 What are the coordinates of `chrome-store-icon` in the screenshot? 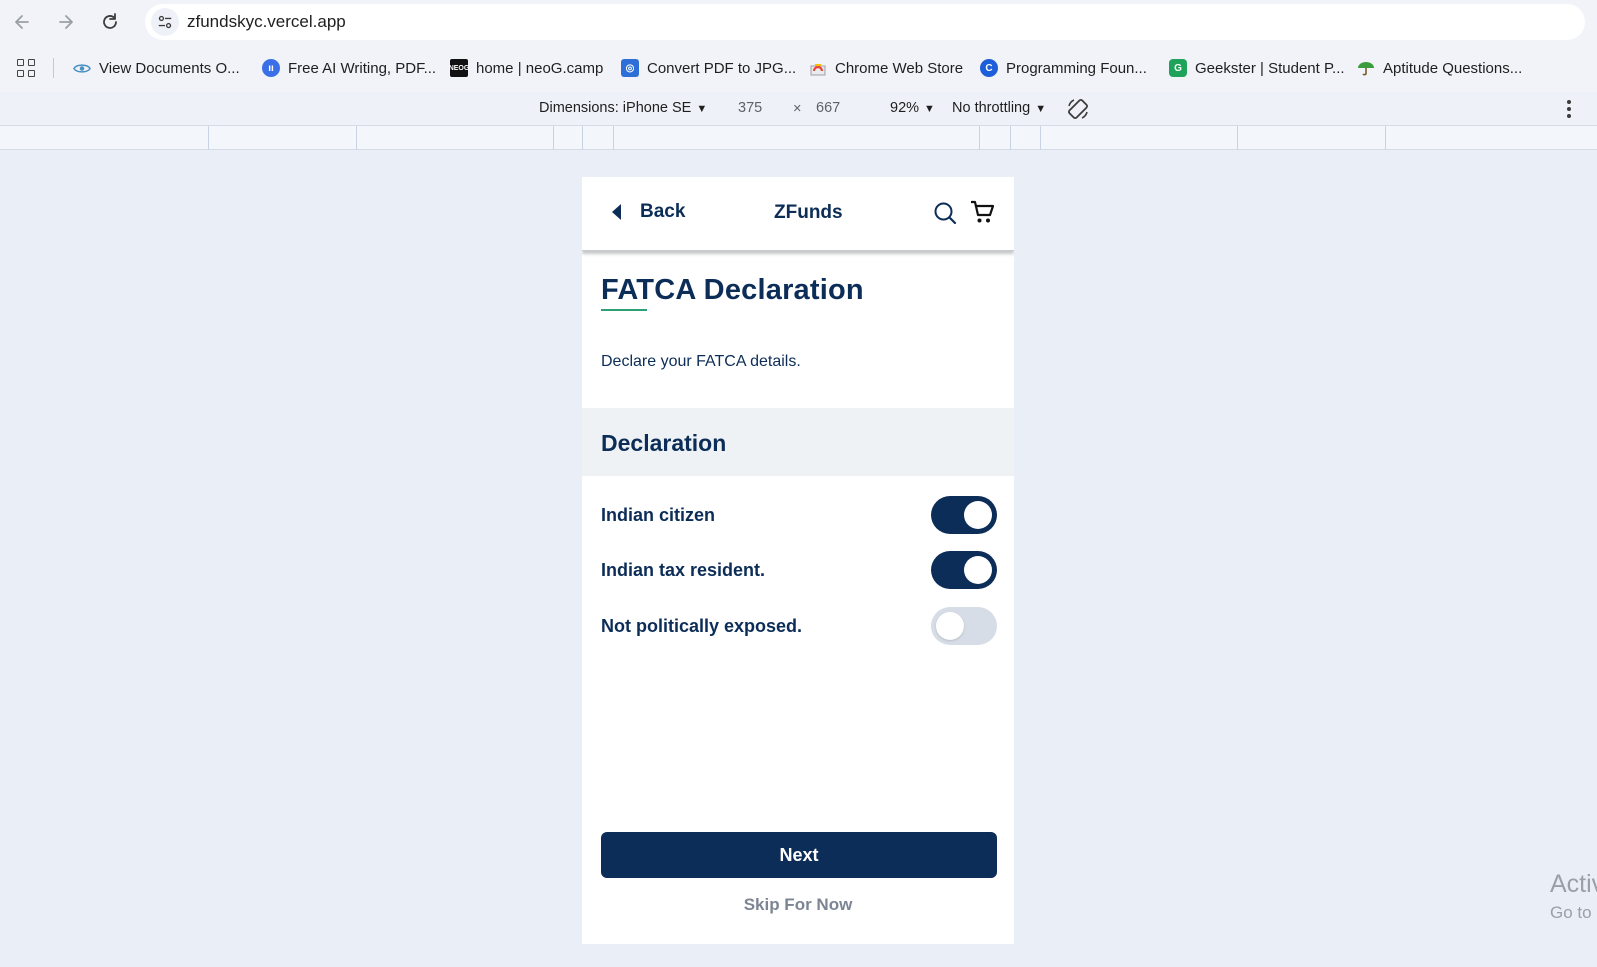 It's located at (818, 68).